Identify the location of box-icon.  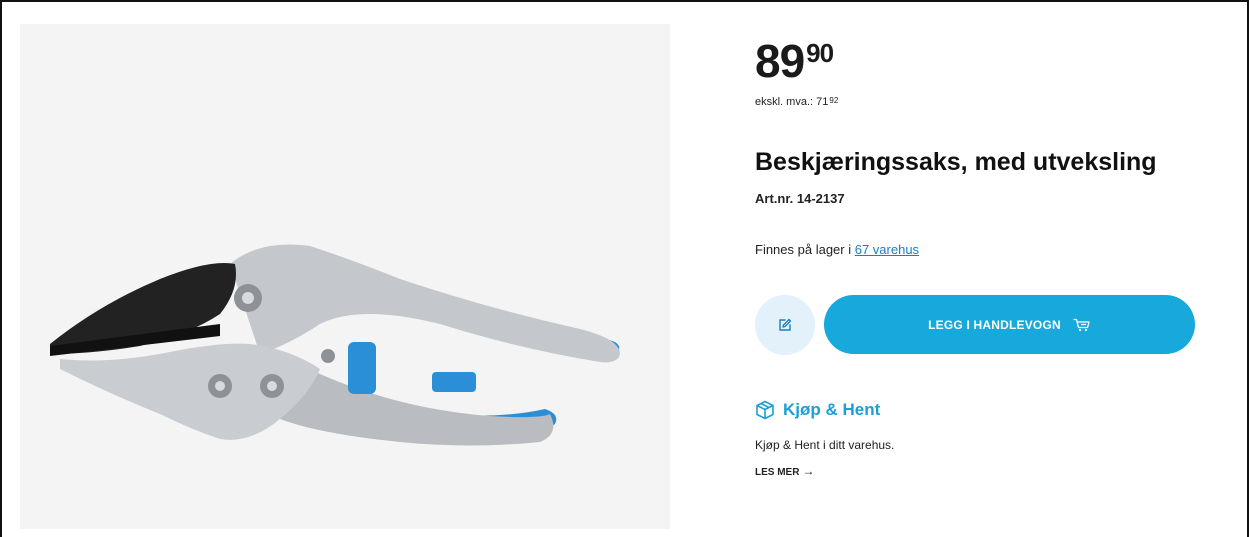
(765, 410).